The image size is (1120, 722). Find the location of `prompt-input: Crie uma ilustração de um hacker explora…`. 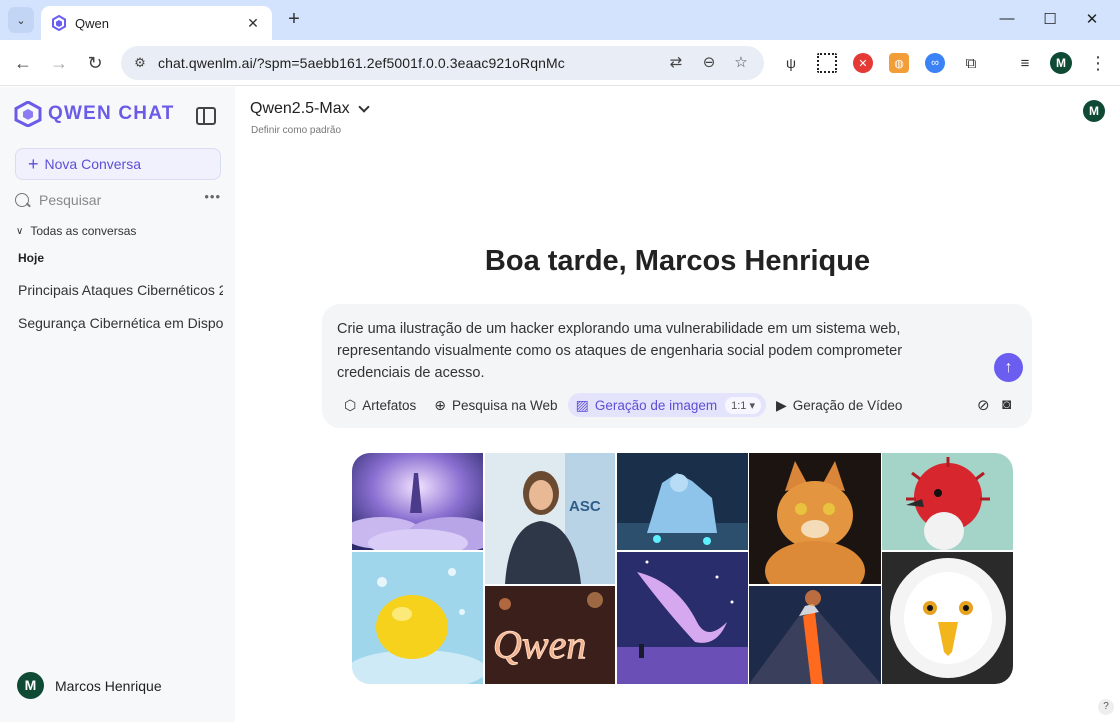

prompt-input: Crie uma ilustração de um hacker explora… is located at coordinates (647, 351).